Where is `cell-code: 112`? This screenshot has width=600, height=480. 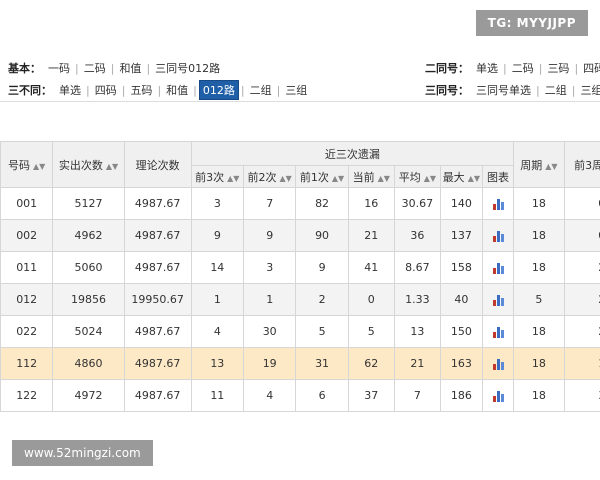
cell-code: 112 is located at coordinates (27, 363).